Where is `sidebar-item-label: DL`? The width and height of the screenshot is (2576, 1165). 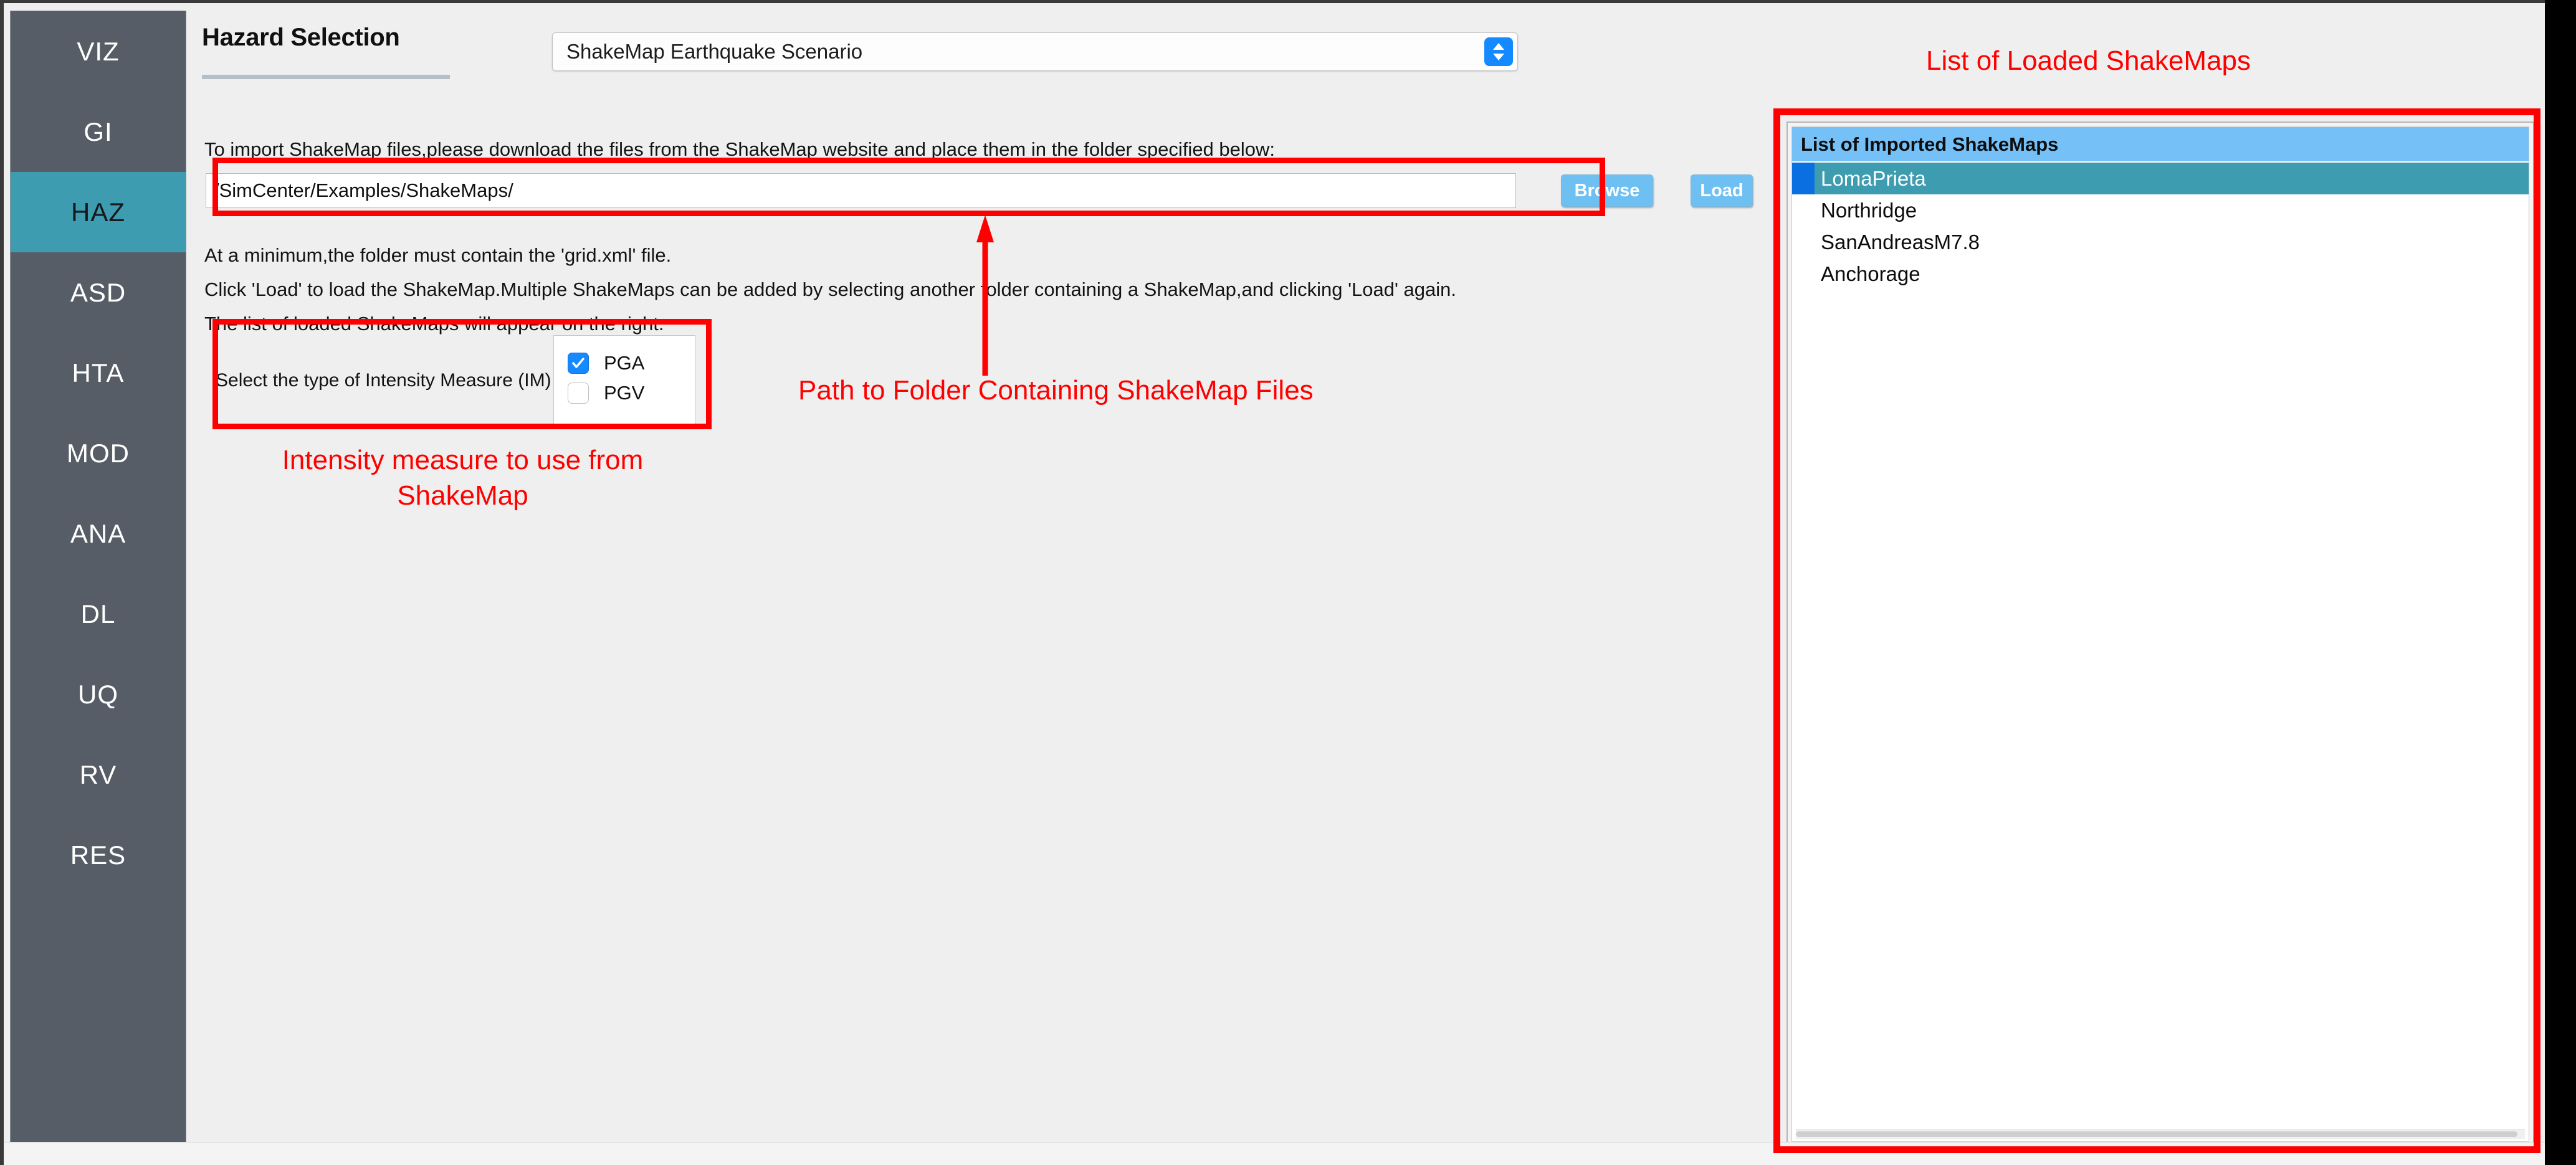 sidebar-item-label: DL is located at coordinates (98, 614).